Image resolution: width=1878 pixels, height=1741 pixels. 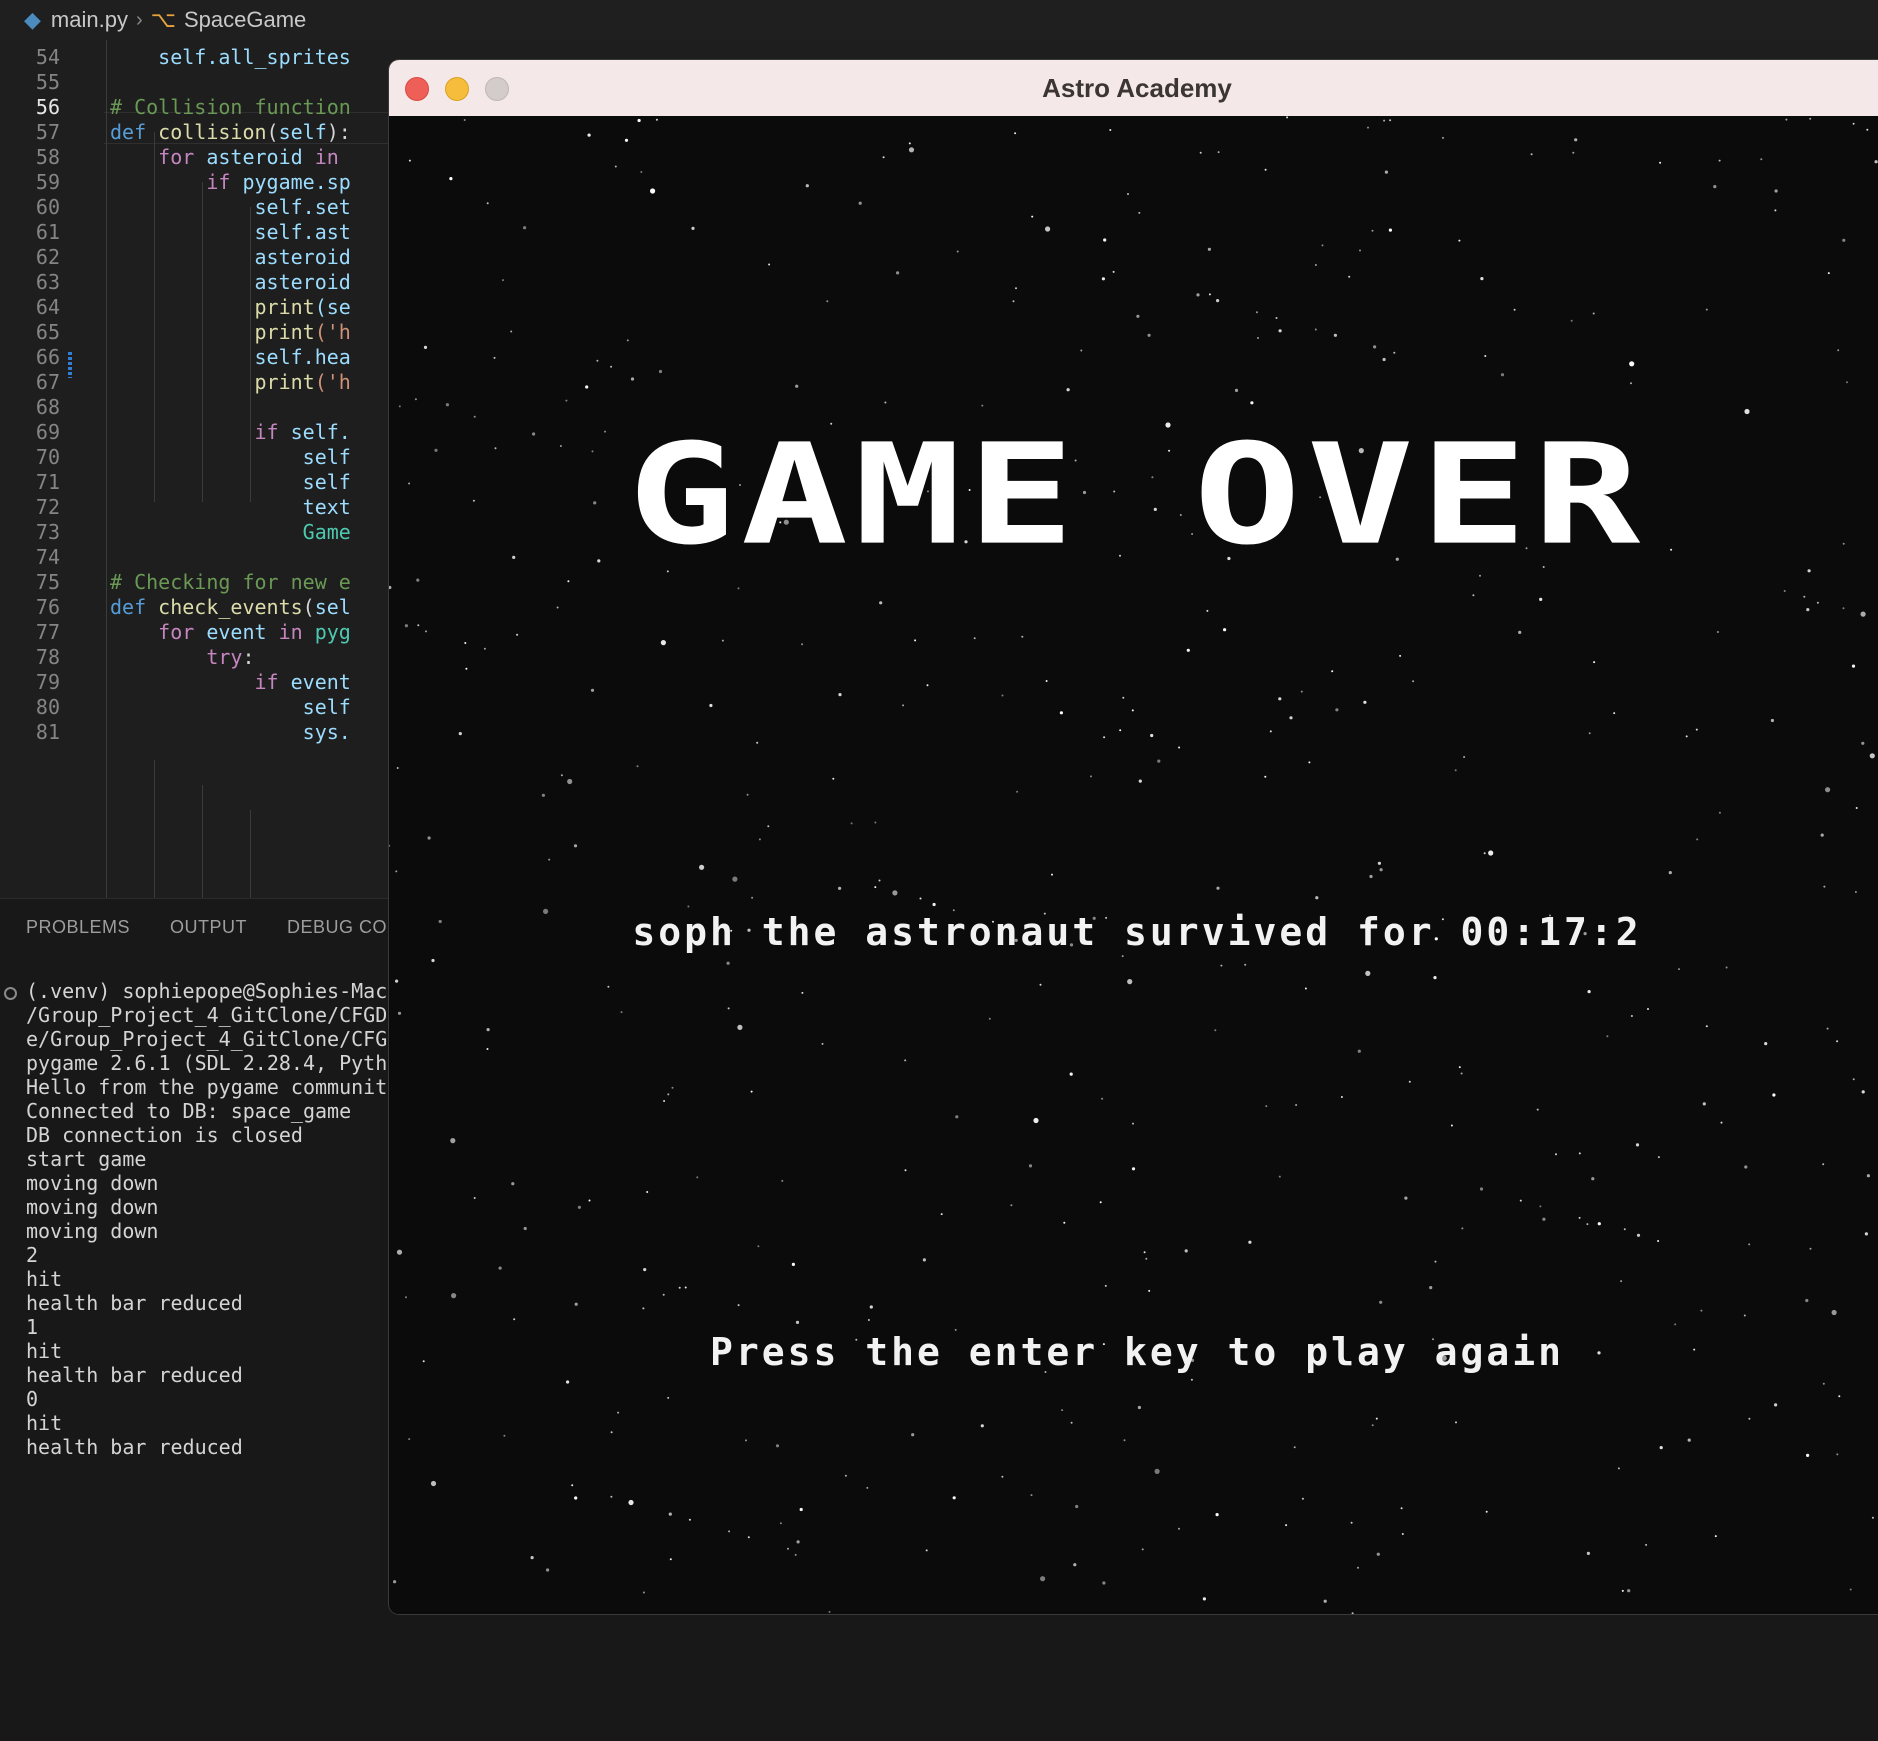 I want to click on code-token: self., so click(x=320, y=432).